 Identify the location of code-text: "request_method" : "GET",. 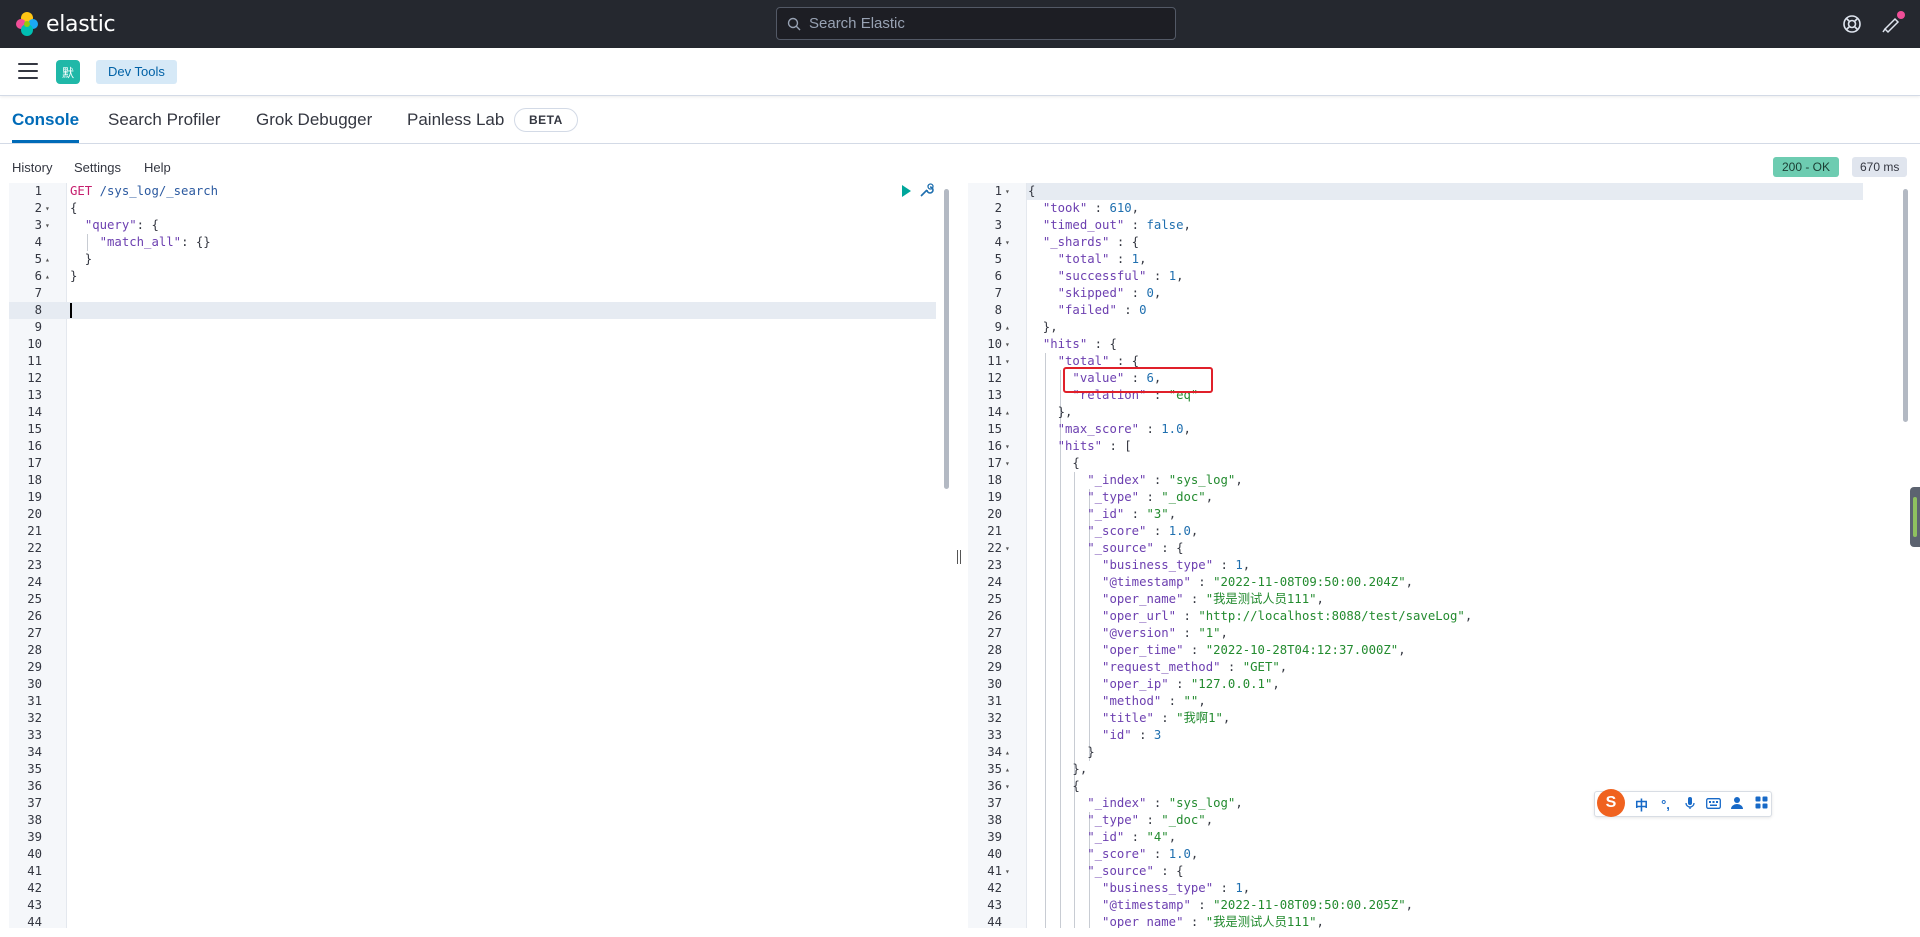
(1195, 667).